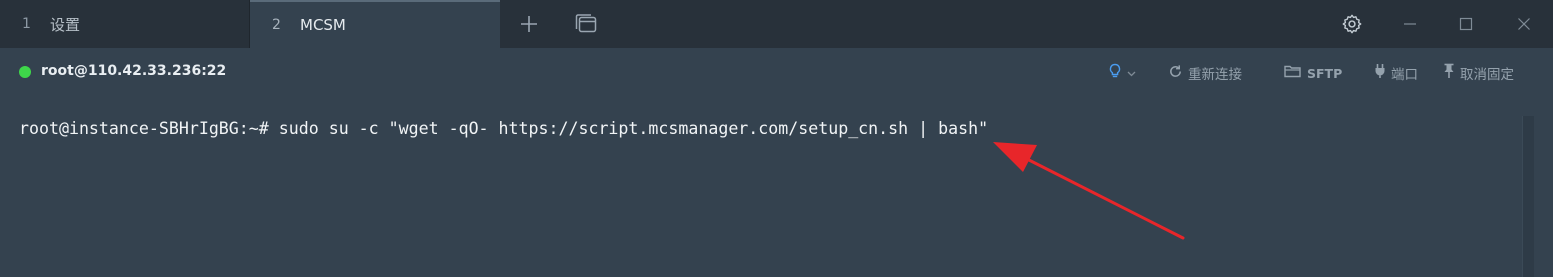  I want to click on sftp-button: SFTP, so click(1313, 73).